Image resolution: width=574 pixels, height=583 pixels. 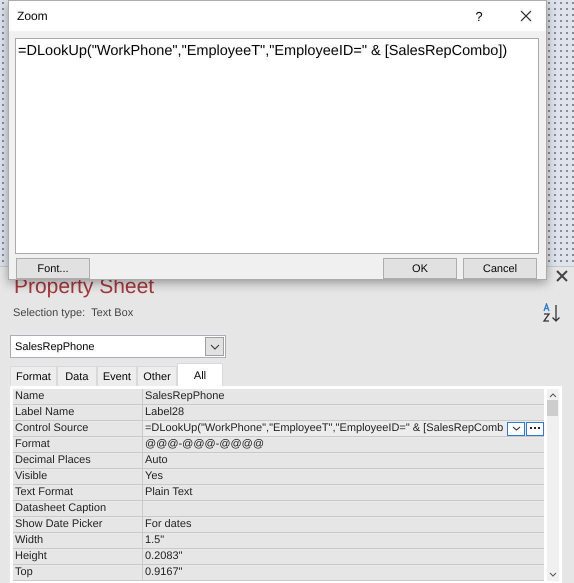 What do you see at coordinates (278, 573) in the screenshot?
I see `property-row: Top 0.9167"` at bounding box center [278, 573].